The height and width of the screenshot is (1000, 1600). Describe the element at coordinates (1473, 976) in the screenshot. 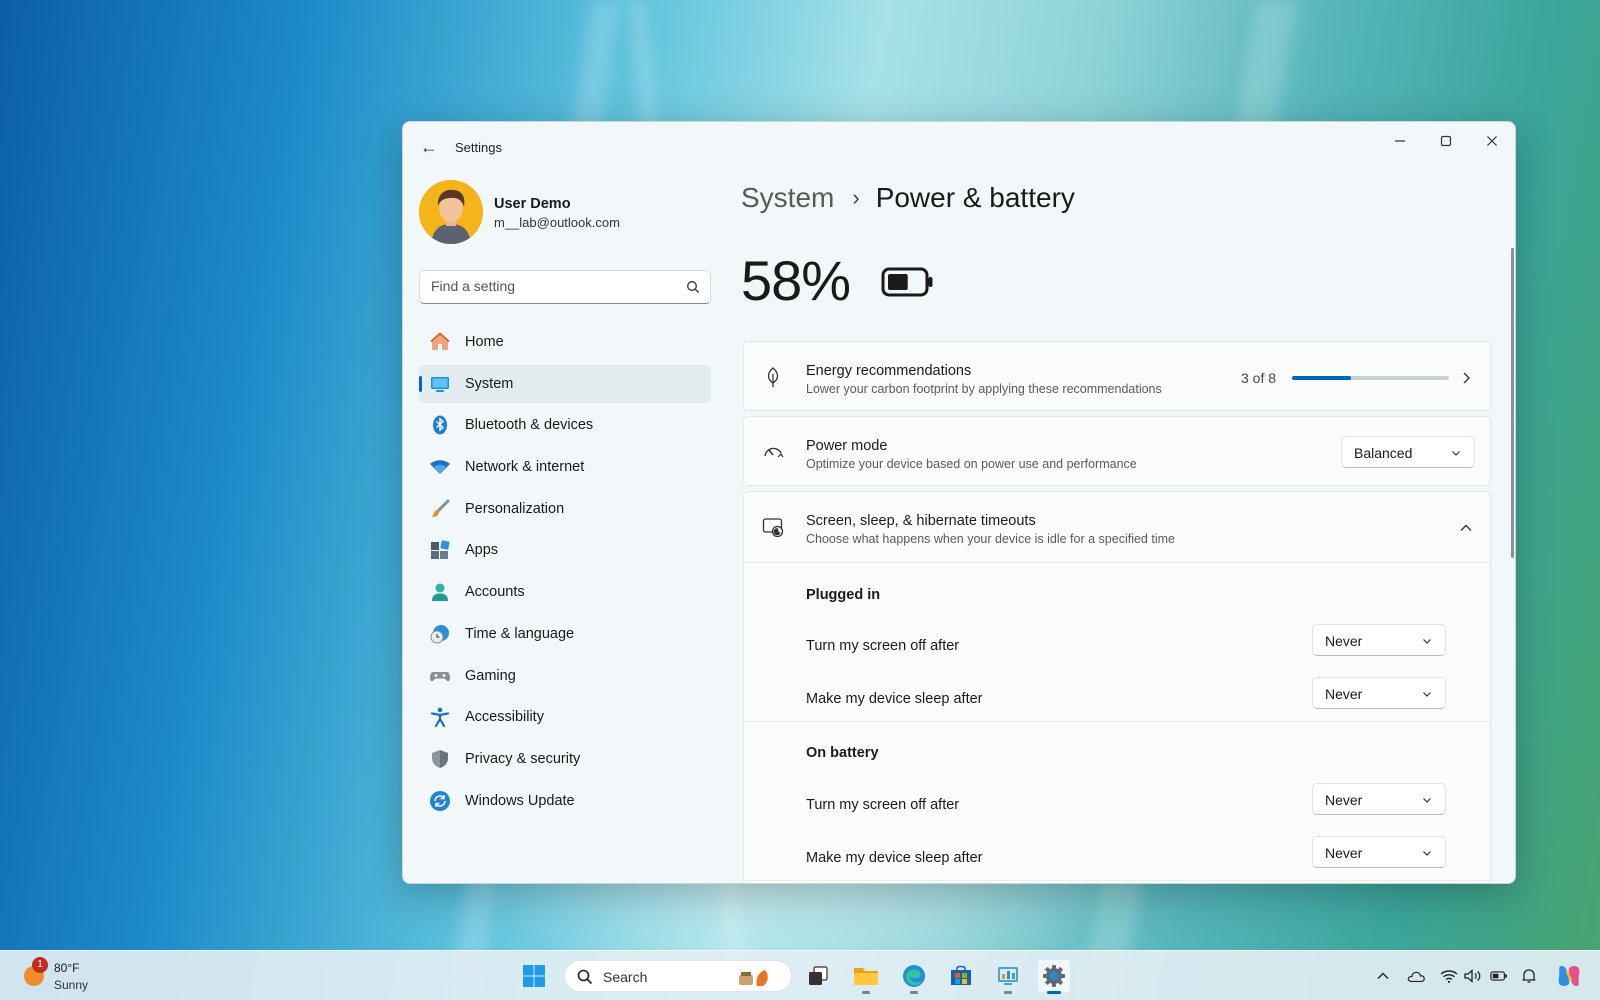

I see `volume-button` at that location.